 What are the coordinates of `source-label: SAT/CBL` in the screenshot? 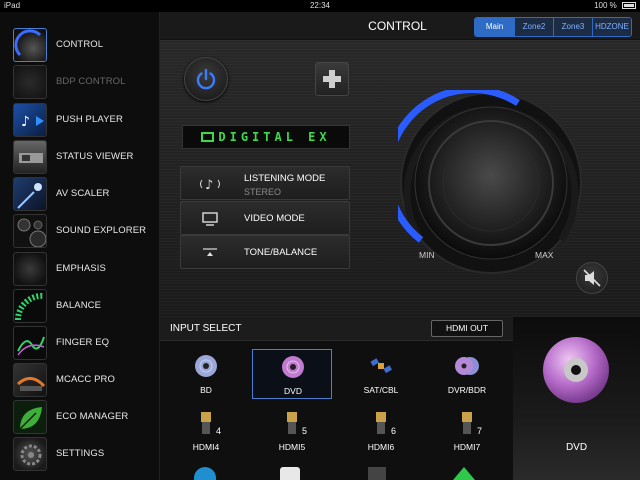 It's located at (381, 390).